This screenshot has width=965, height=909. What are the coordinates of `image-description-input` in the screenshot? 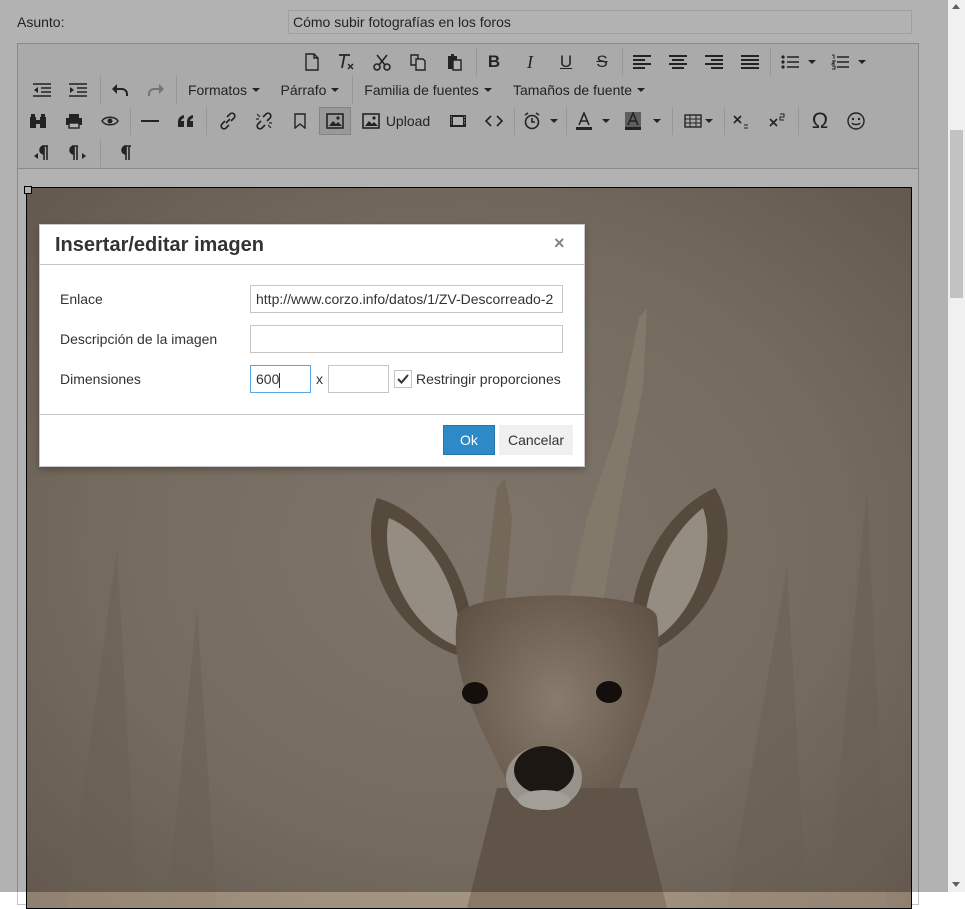 It's located at (406, 339).